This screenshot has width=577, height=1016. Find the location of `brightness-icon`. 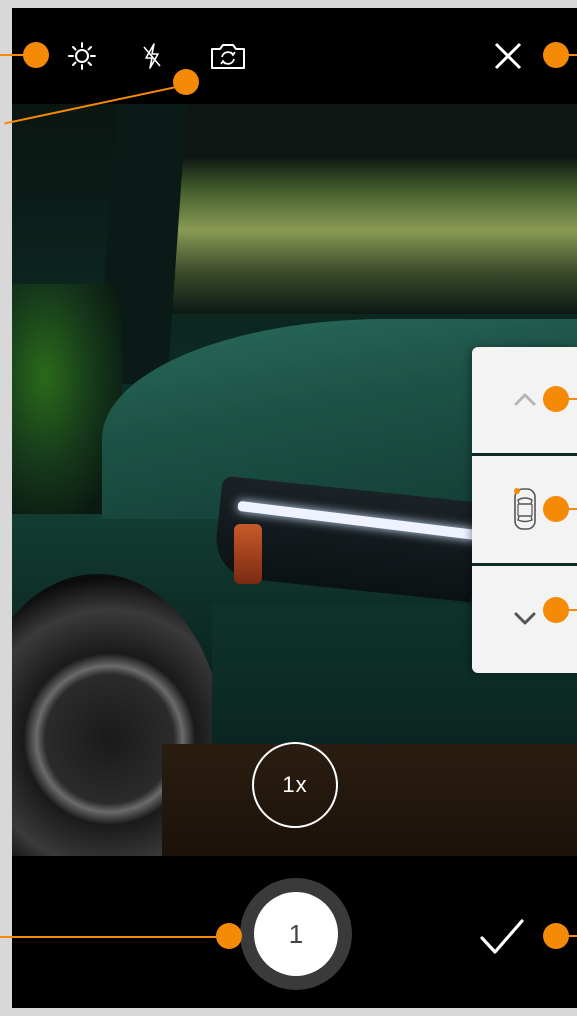

brightness-icon is located at coordinates (82, 56).